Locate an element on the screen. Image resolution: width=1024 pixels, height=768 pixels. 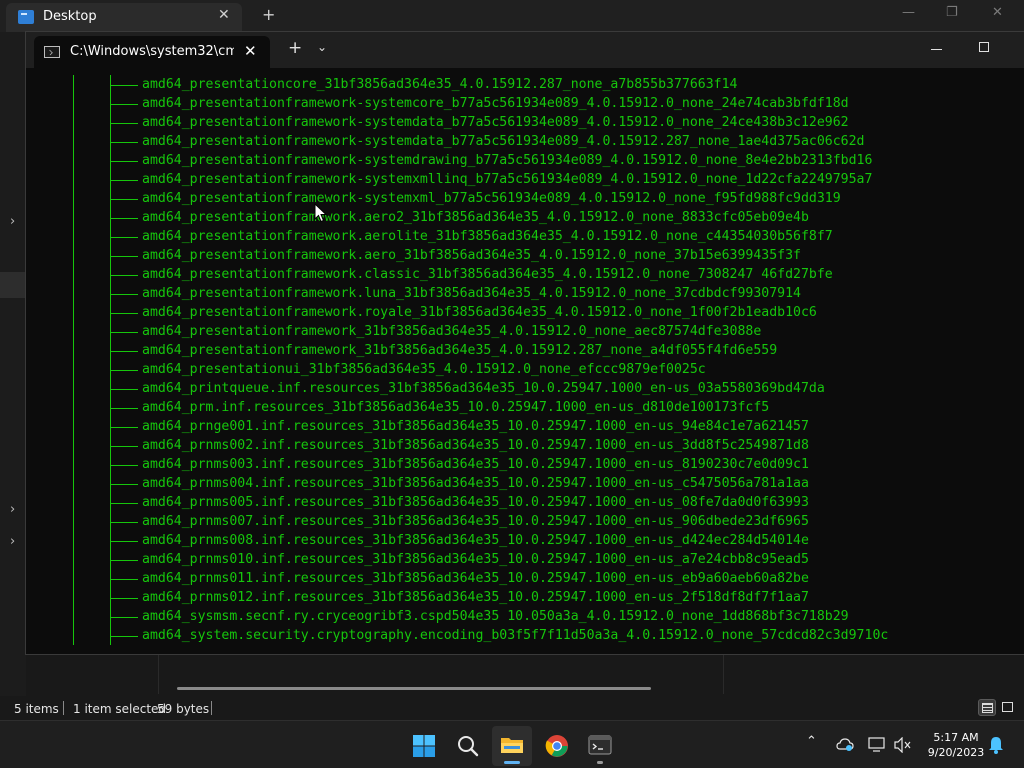
file-explorer-icon is located at coordinates (512, 745).